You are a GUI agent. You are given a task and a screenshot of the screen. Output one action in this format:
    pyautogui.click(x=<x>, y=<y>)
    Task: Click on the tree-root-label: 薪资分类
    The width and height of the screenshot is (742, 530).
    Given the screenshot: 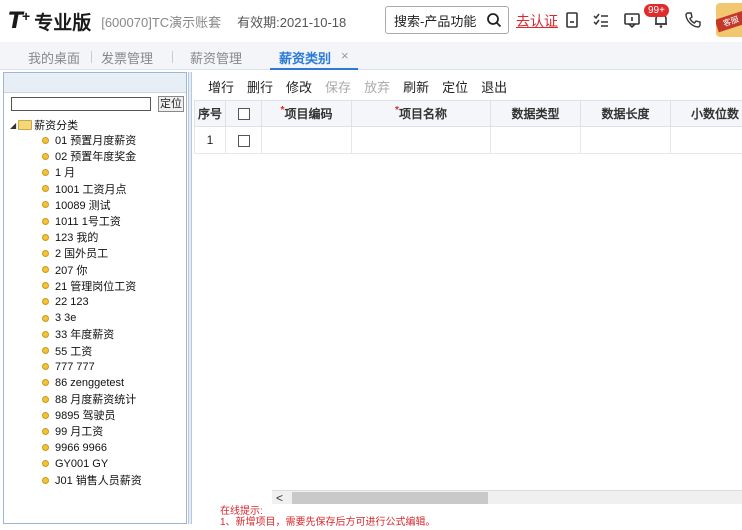 What is the action you would take?
    pyautogui.click(x=56, y=126)
    